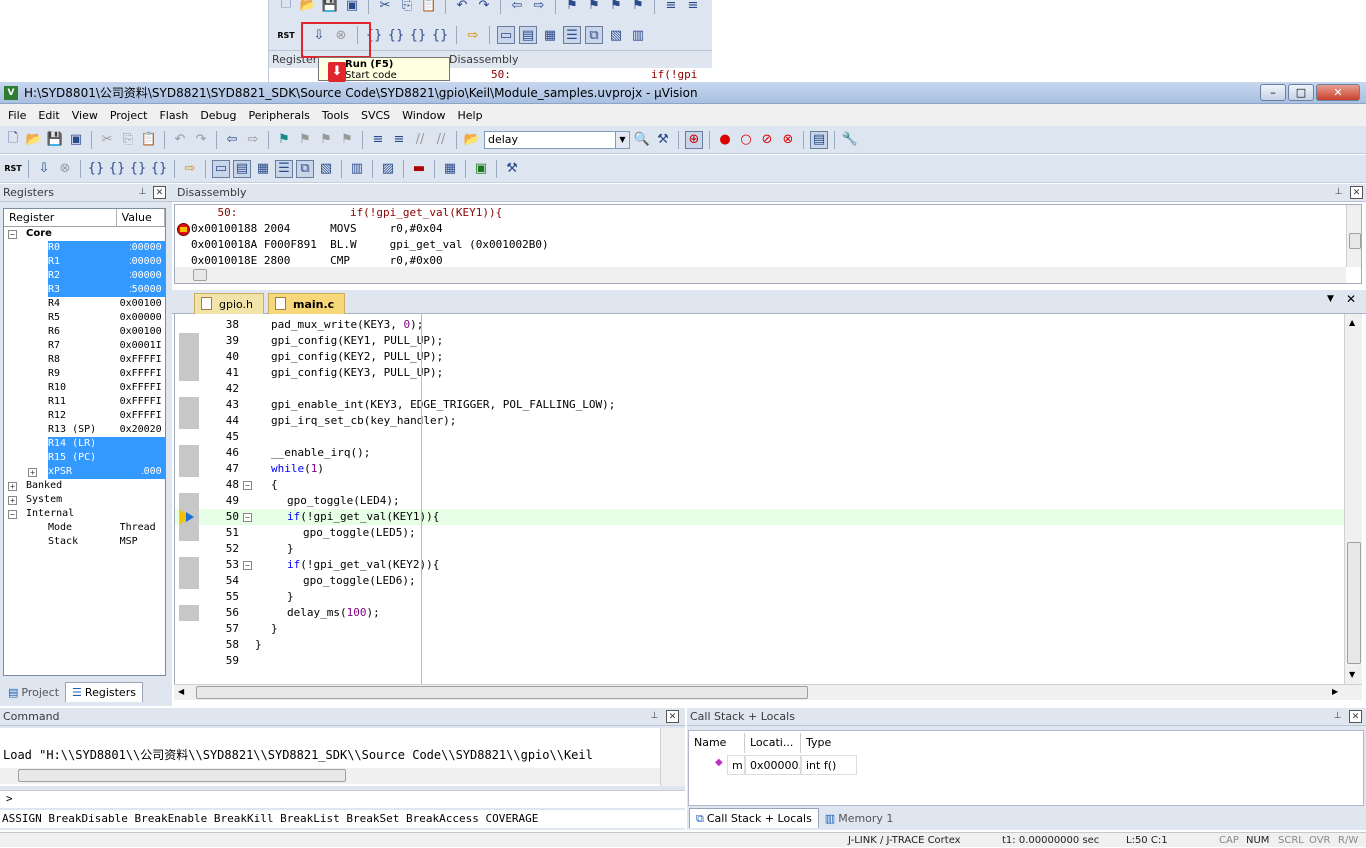 The image size is (1366, 848). I want to click on name-column-header: Name, so click(717, 743).